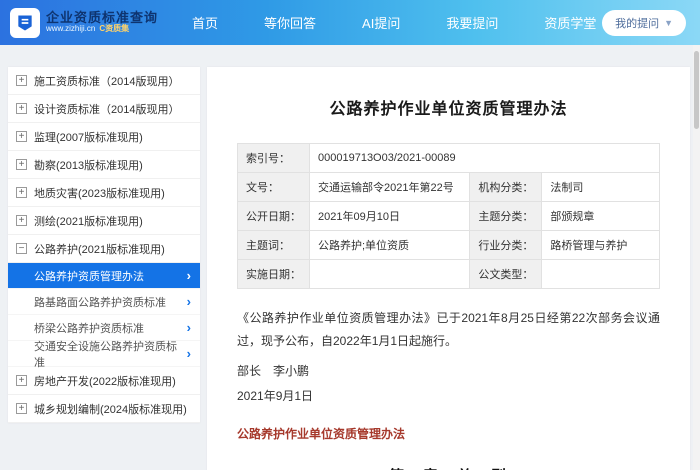 This screenshot has width=700, height=470. I want to click on meta-label-index: 索引号：, so click(273, 158).